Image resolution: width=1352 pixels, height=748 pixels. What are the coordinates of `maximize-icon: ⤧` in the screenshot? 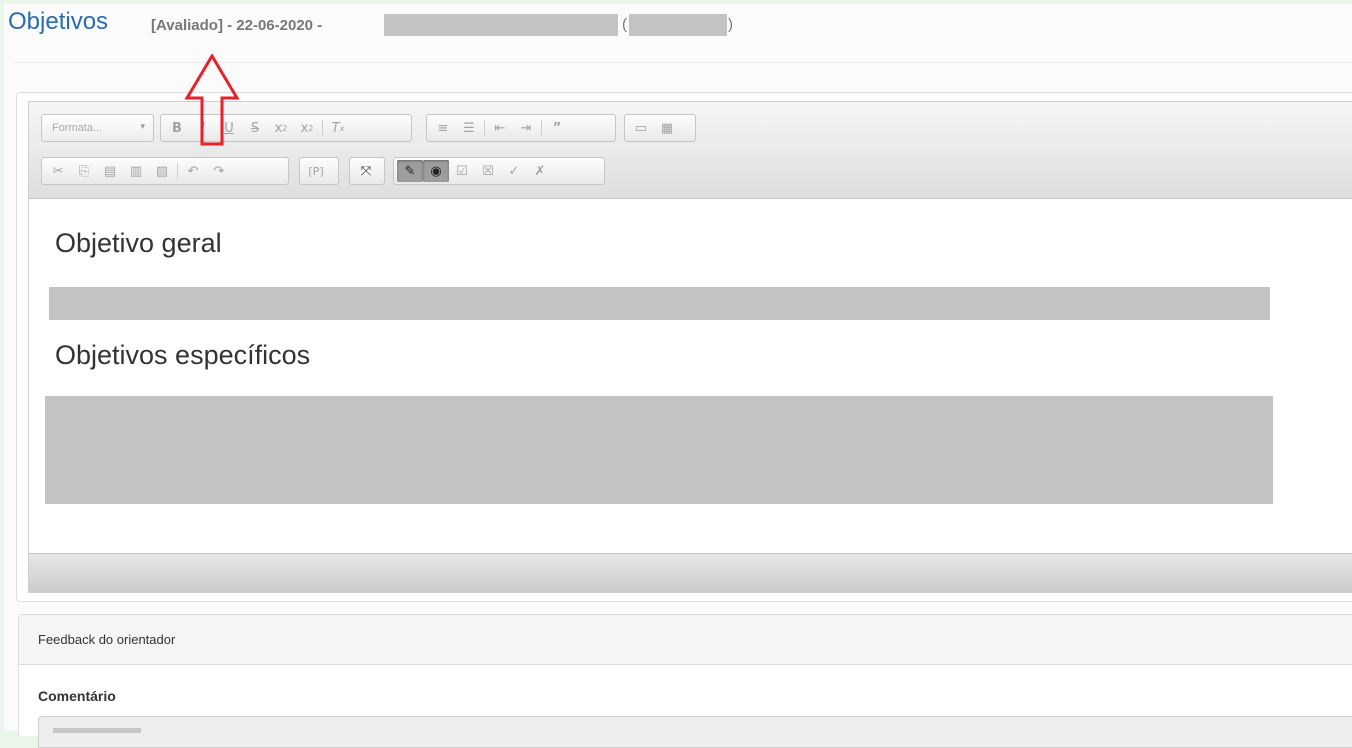 It's located at (366, 171).